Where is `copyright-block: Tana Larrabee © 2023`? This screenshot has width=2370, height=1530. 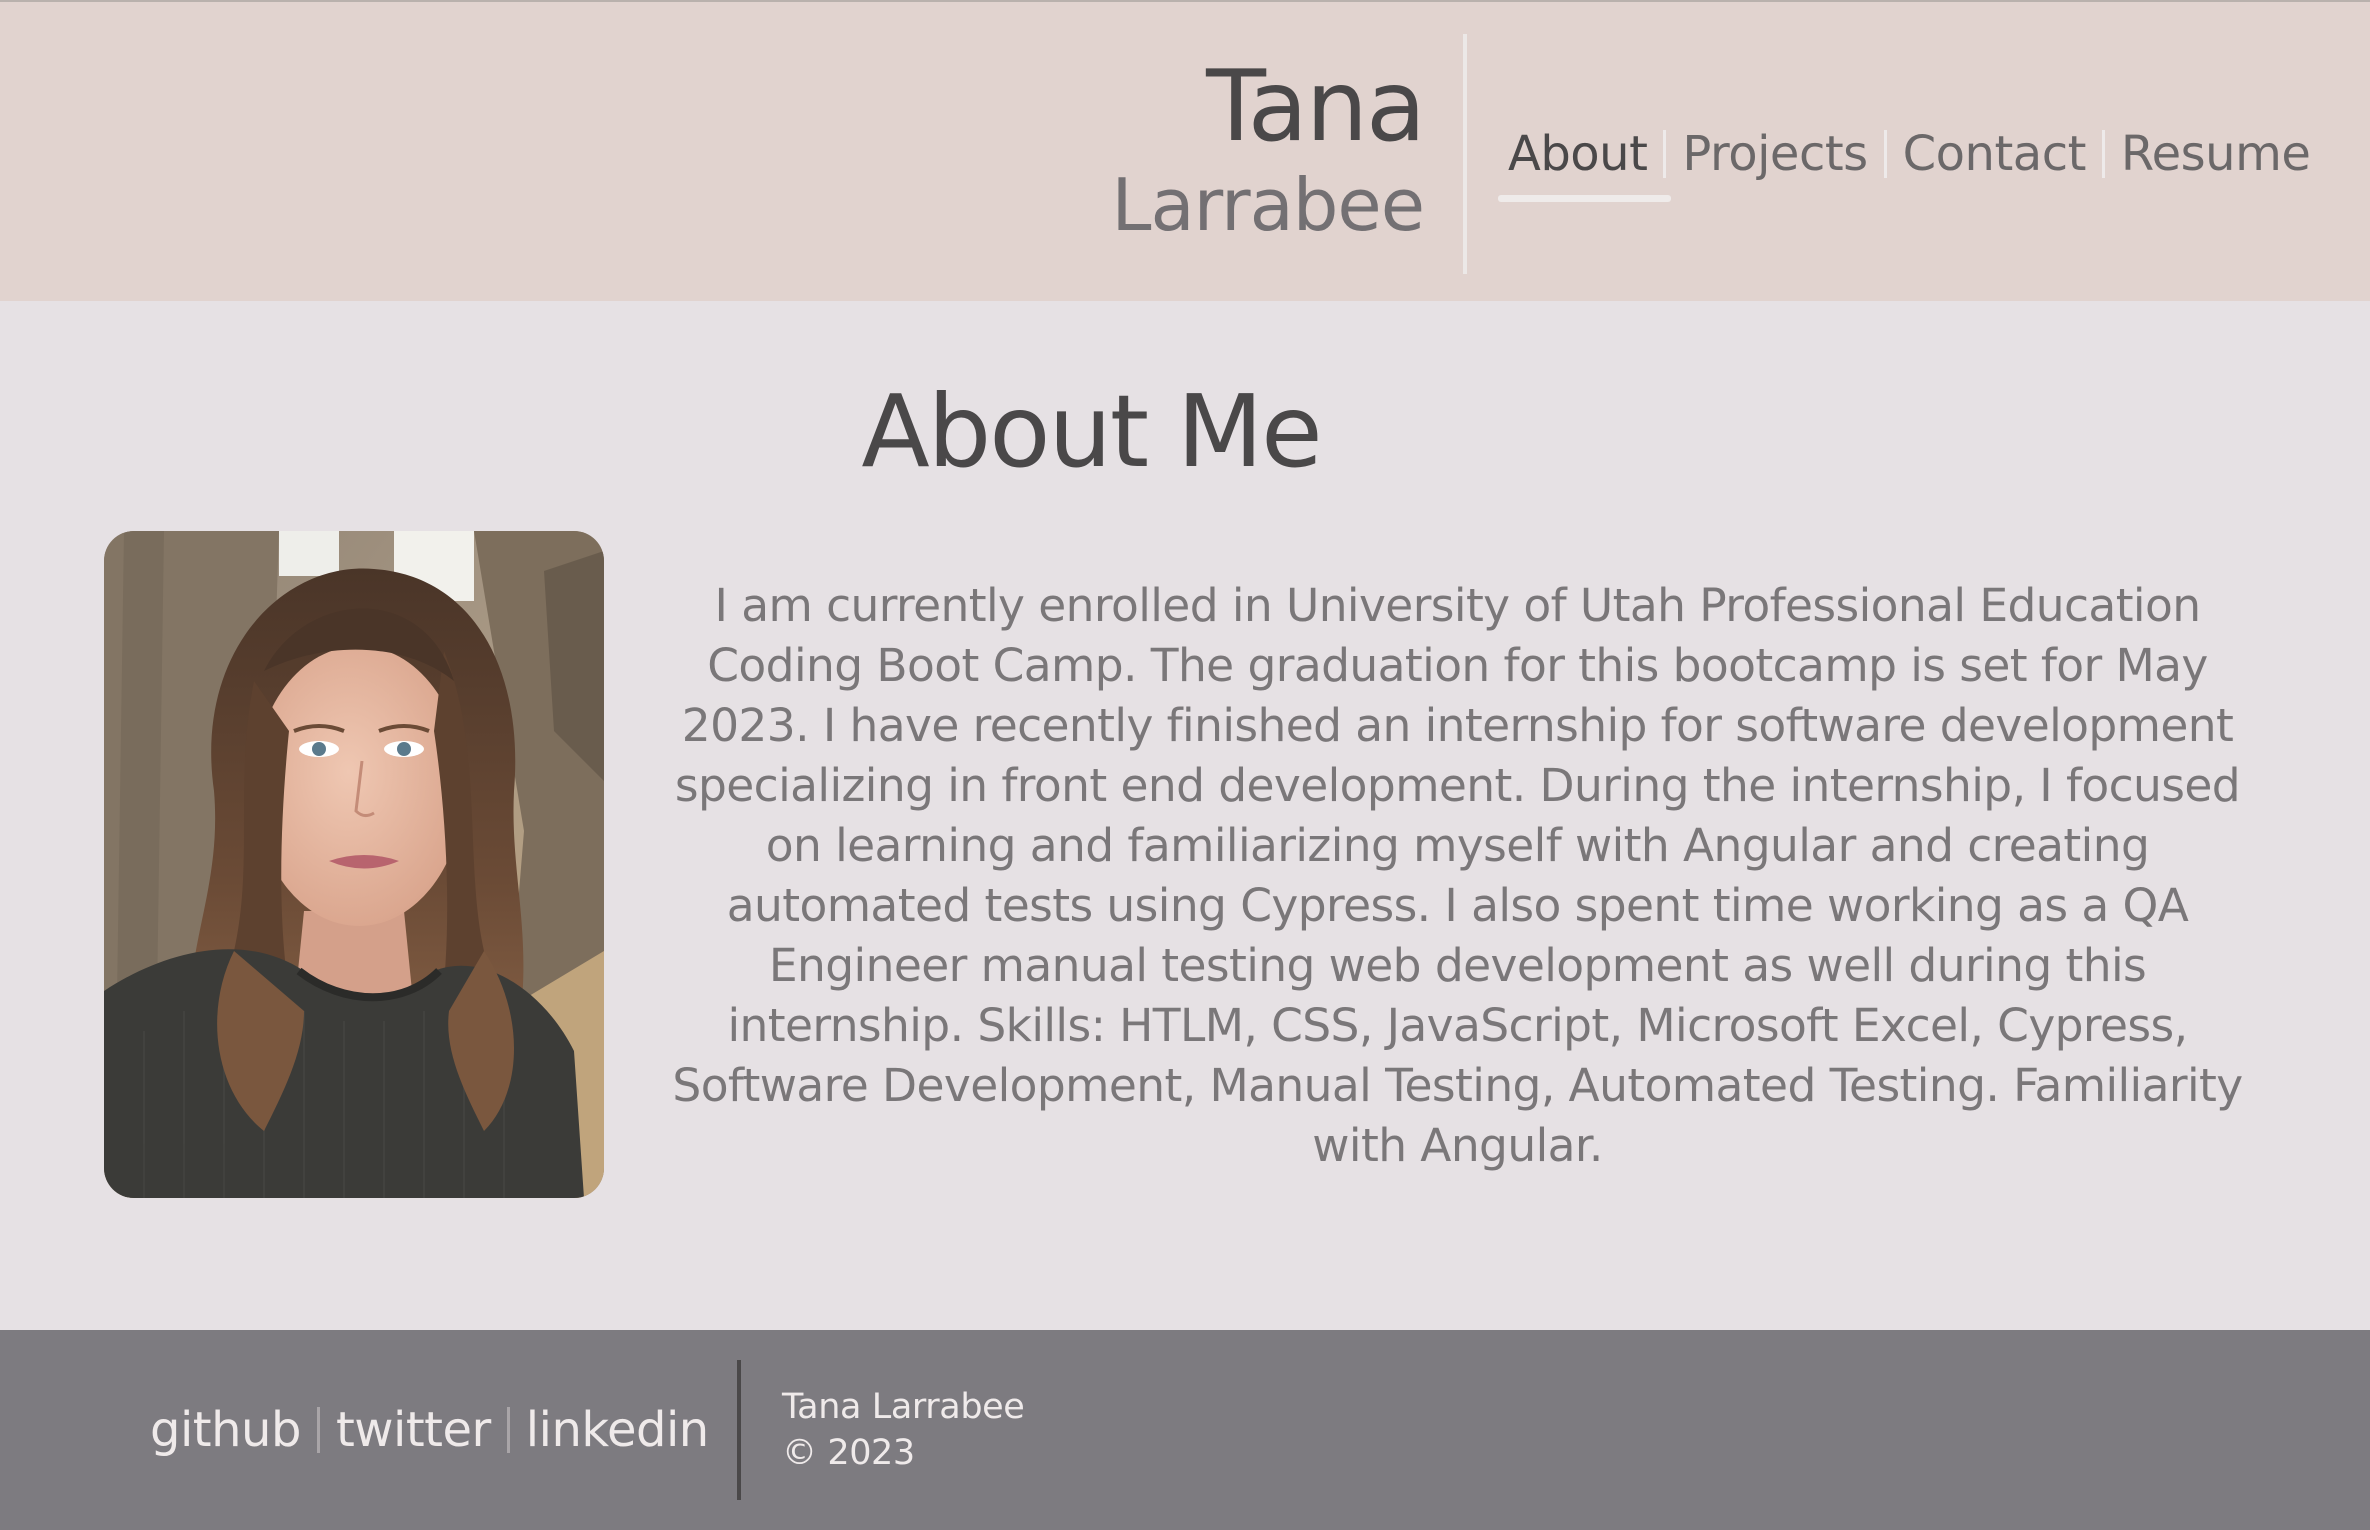 copyright-block: Tana Larrabee © 2023 is located at coordinates (903, 1430).